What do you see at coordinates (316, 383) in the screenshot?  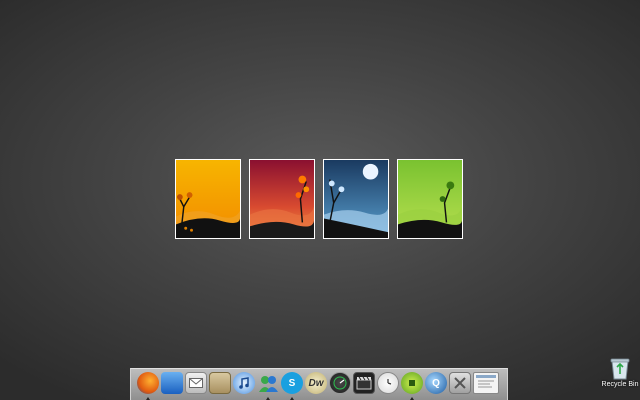 I see `dreamweaver-icon: Dw` at bounding box center [316, 383].